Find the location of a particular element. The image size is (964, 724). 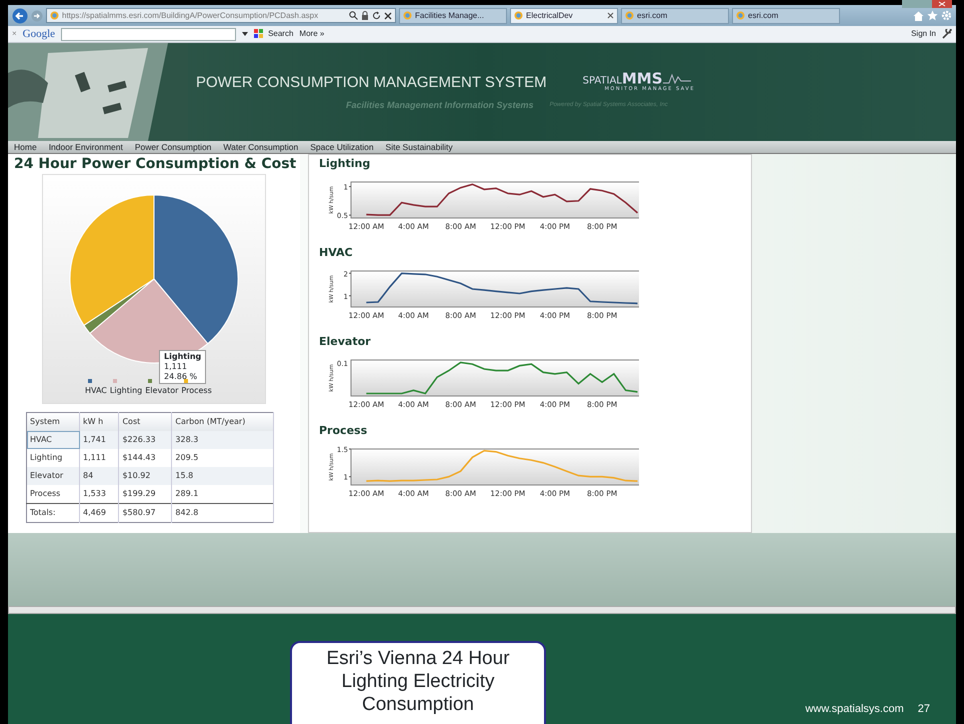

grid-icon is located at coordinates (259, 34).